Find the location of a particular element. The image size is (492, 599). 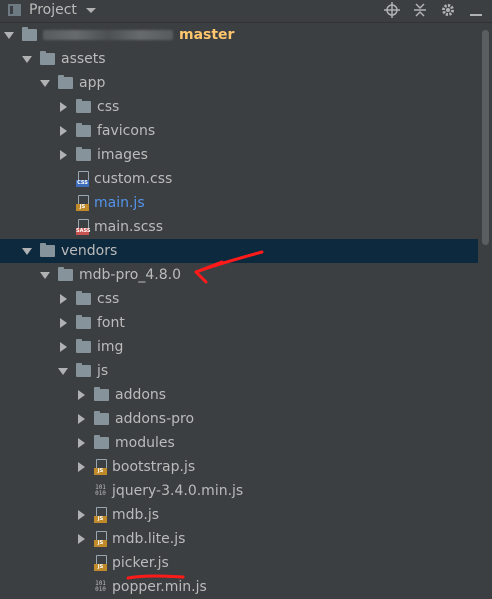

folder-images: images is located at coordinates (239, 155).